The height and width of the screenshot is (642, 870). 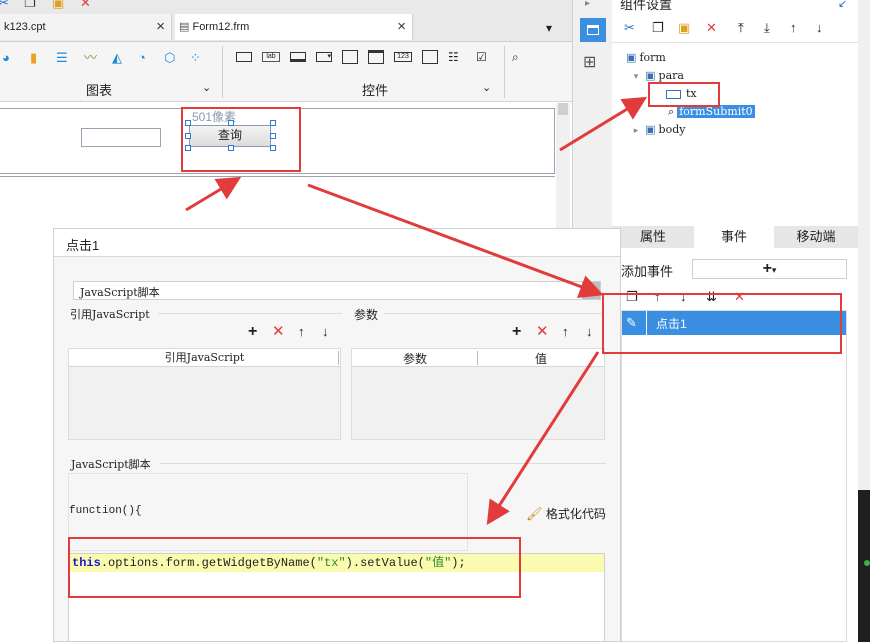 What do you see at coordinates (366, 315) in the screenshot?
I see `params-label: 参数` at bounding box center [366, 315].